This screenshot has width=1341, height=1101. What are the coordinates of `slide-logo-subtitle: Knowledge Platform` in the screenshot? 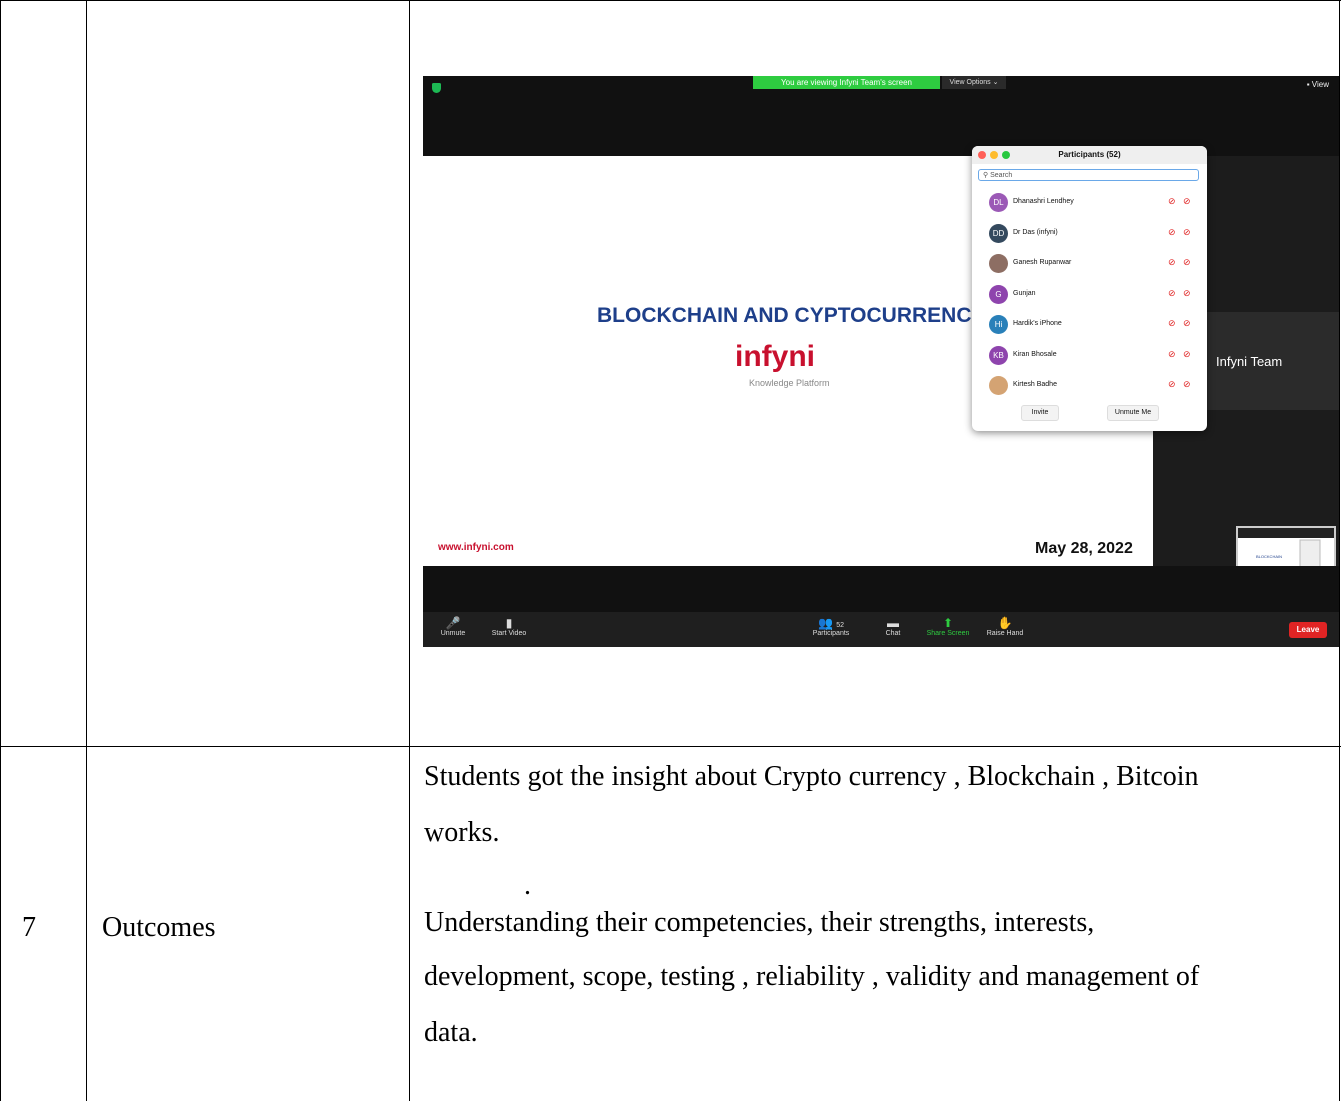 It's located at (789, 383).